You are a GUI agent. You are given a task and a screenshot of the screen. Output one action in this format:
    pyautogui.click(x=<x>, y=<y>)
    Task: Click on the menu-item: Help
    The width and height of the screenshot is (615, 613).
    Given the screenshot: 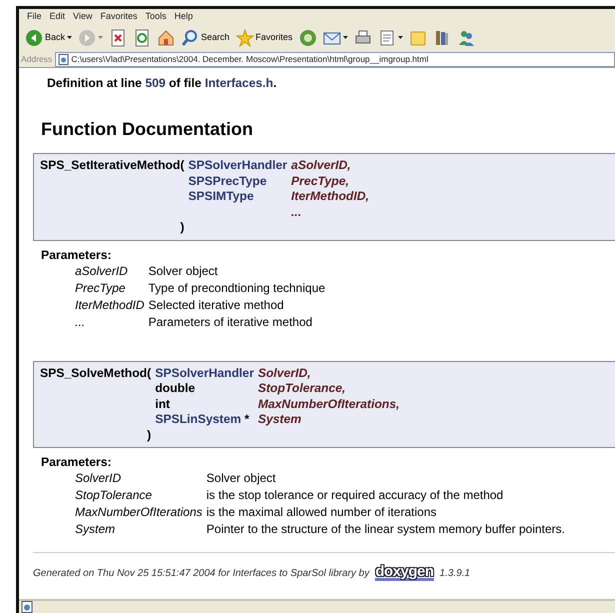 What is the action you would take?
    pyautogui.click(x=183, y=17)
    